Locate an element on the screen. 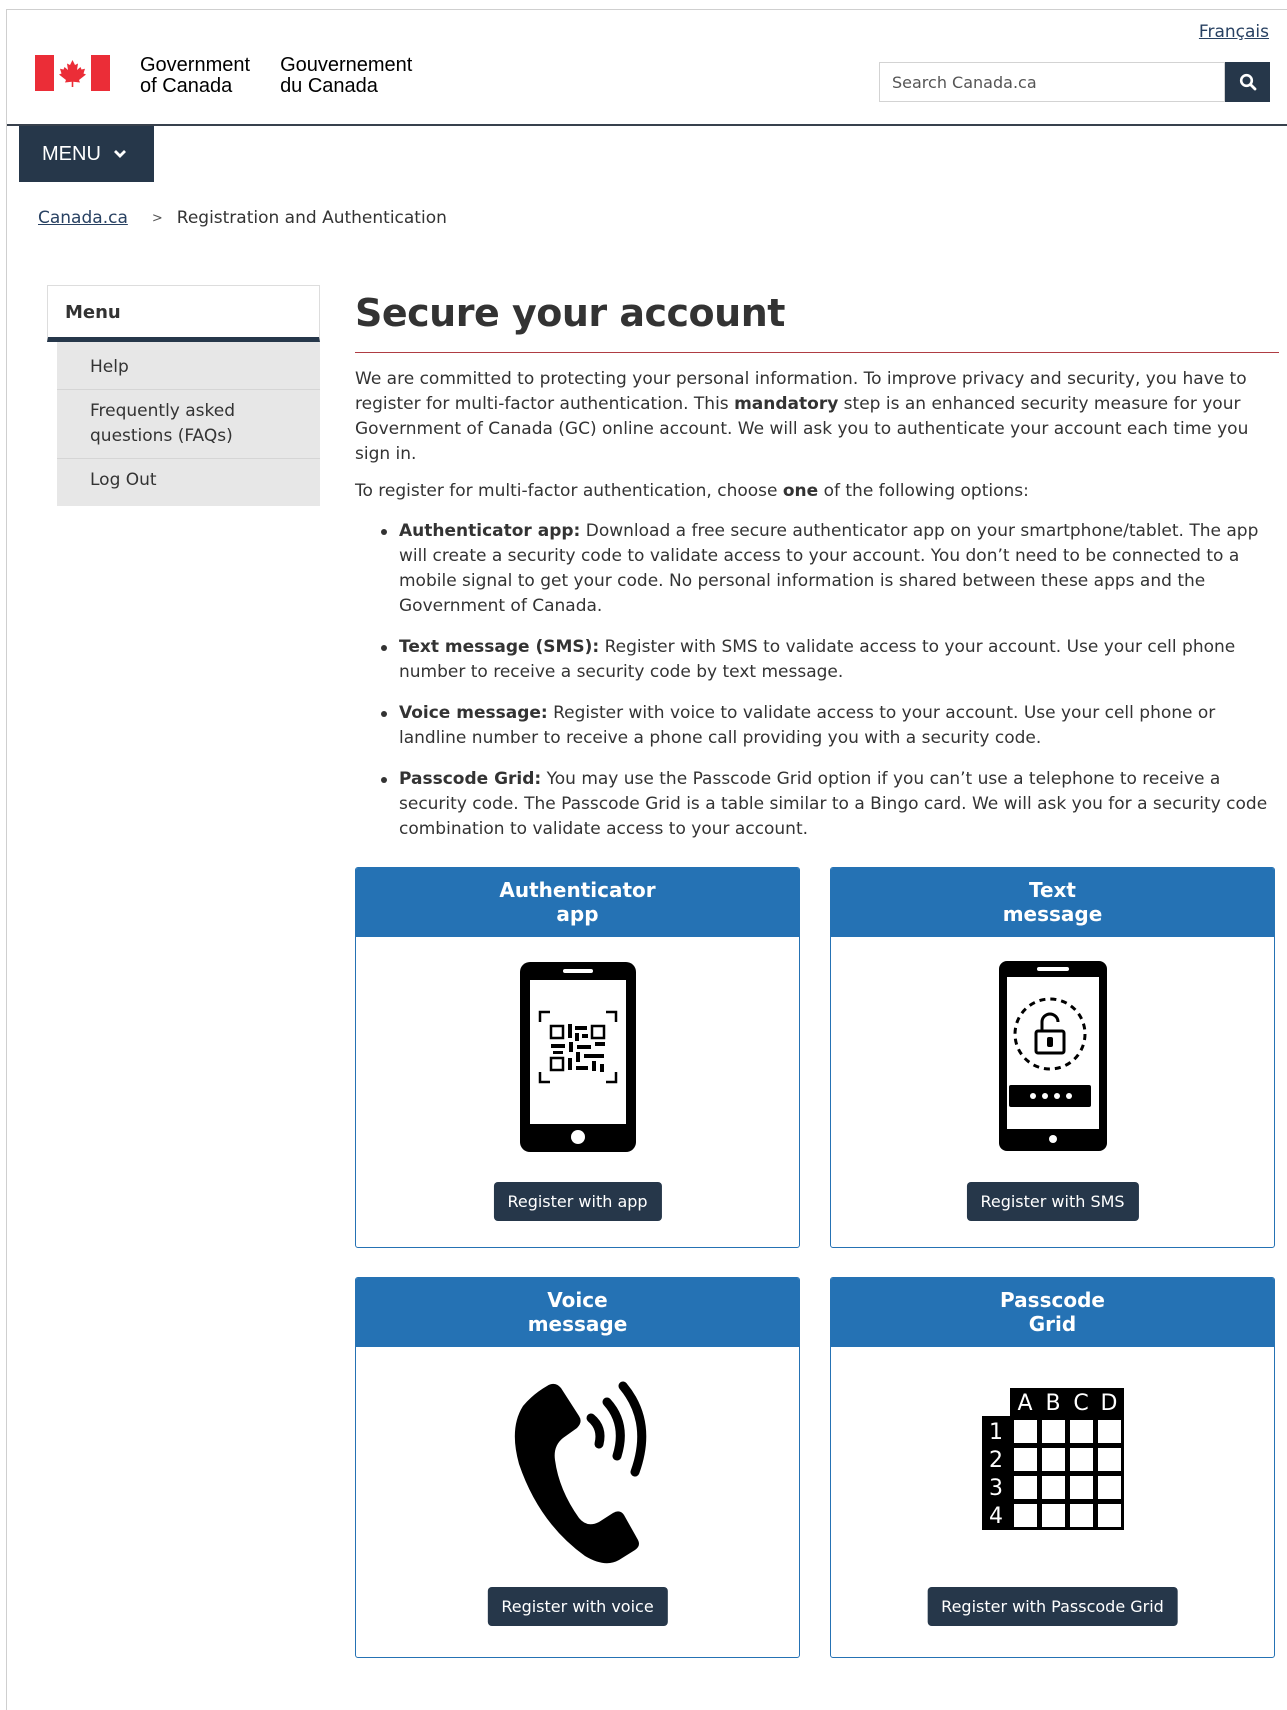 Image resolution: width=1287 pixels, height=1710 pixels. signature-french: Gouvernement du Canada is located at coordinates (346, 76).